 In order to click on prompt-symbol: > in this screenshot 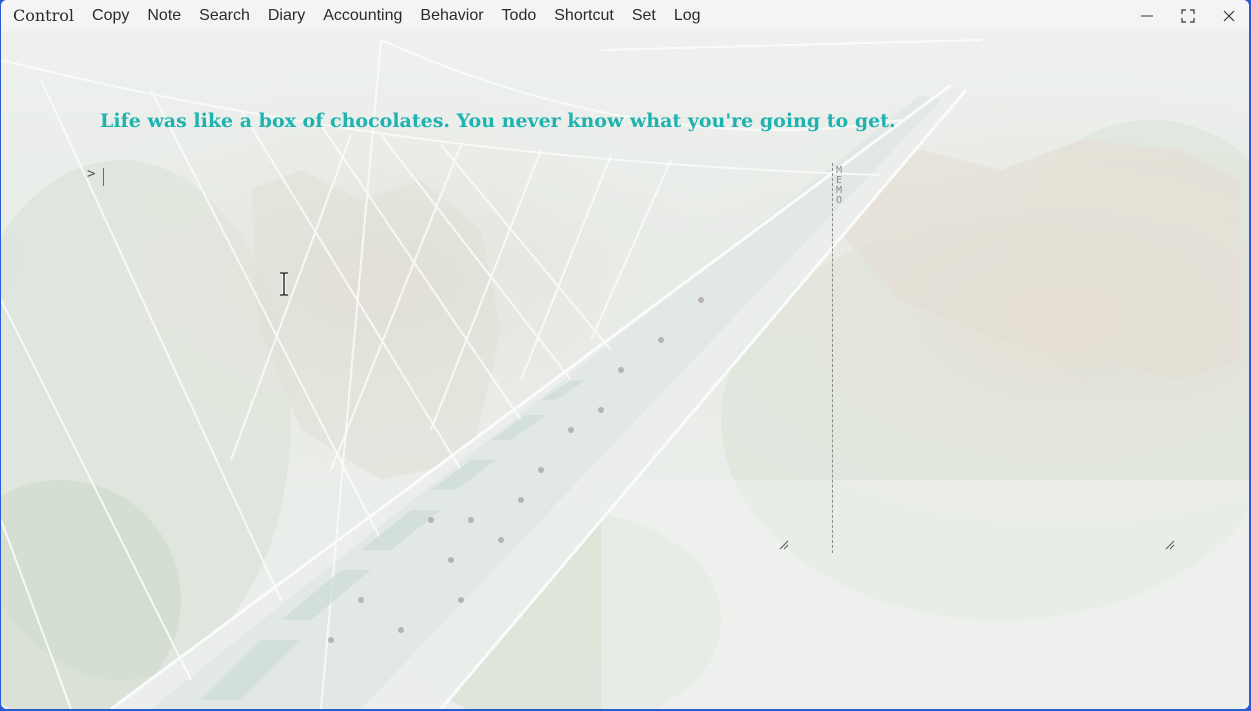, I will do `click(91, 174)`.